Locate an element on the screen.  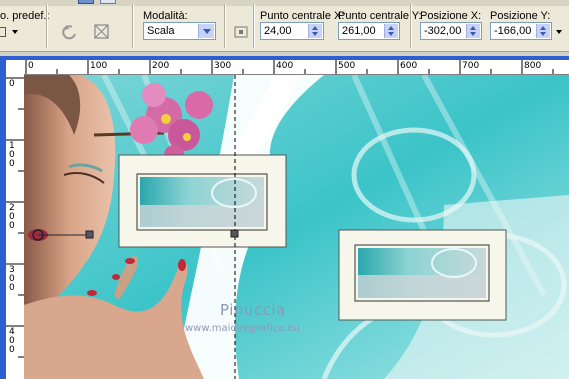
ruler-tick-label: 2 0 0 is located at coordinates (12, 217).